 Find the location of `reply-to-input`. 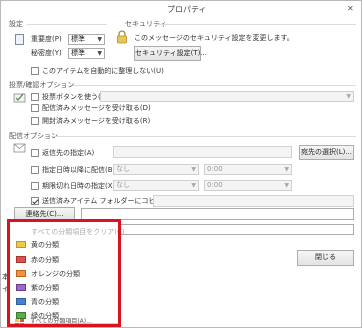

reply-to-input is located at coordinates (202, 152).